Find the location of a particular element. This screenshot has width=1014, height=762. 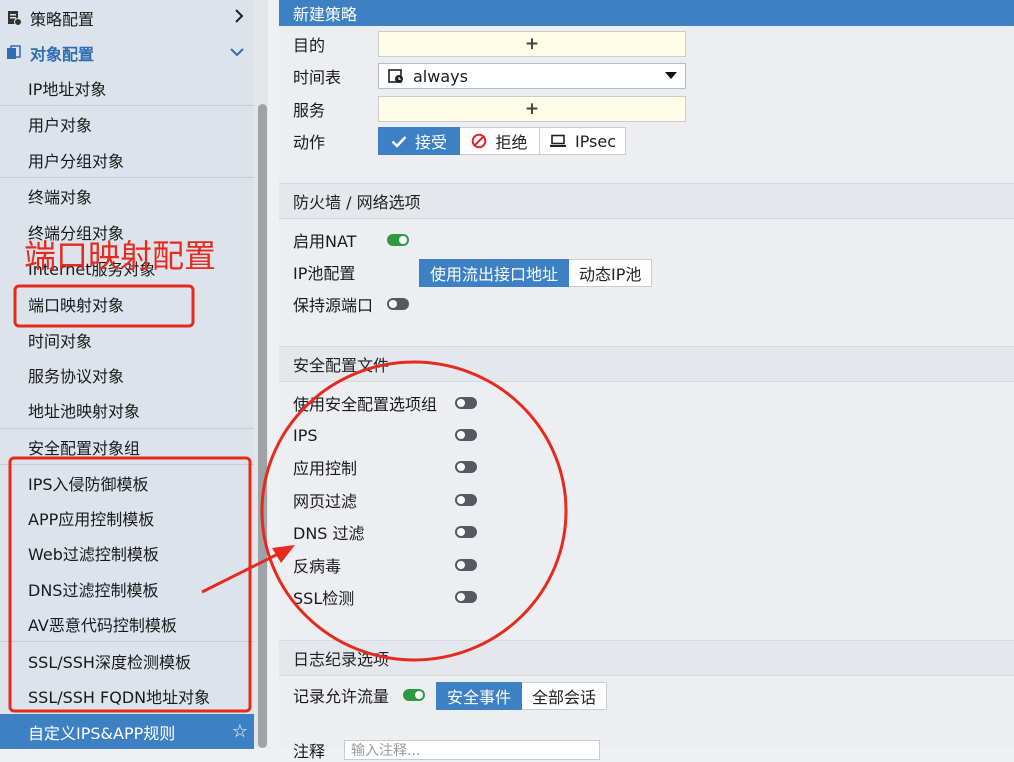

ip-pool-button-group: 使用流出接口地址 动态IP池 is located at coordinates (536, 273).